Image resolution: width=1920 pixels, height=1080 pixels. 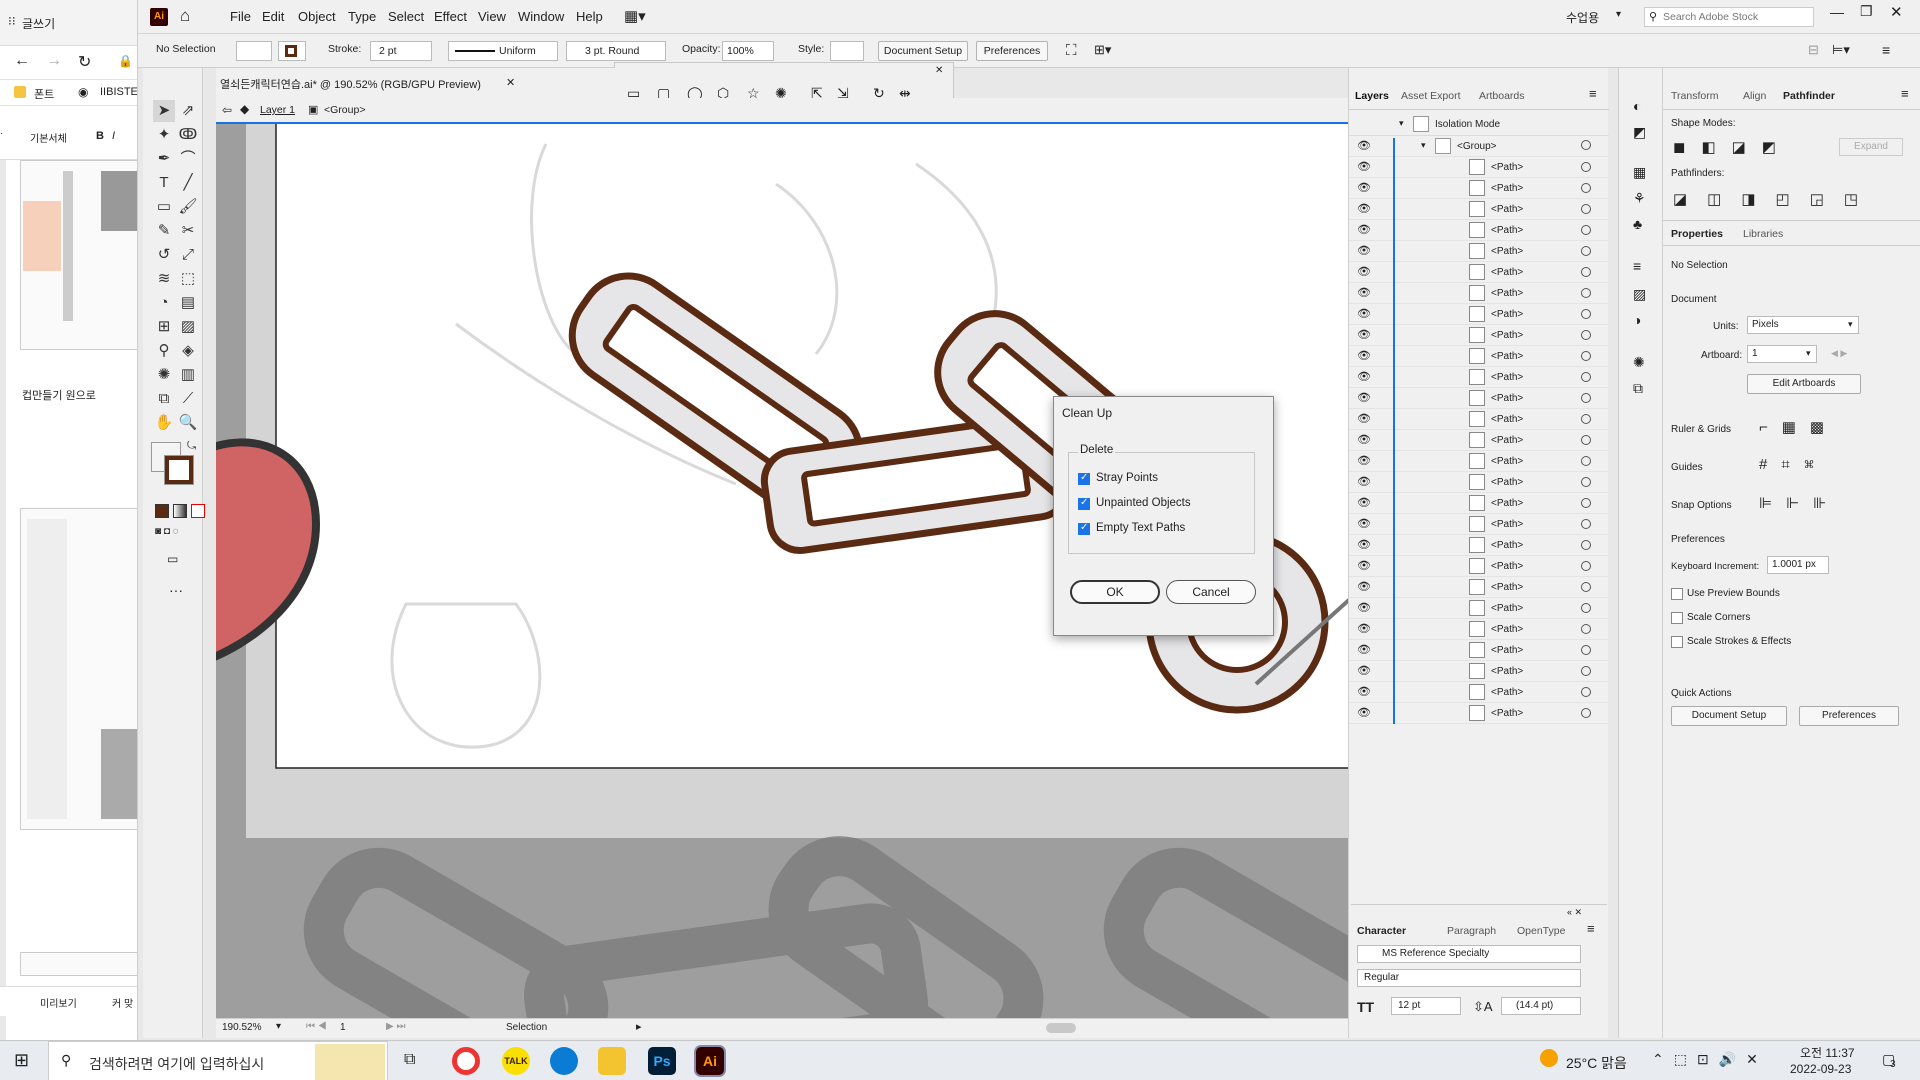 I want to click on tab-properties: Properties, so click(x=1697, y=234).